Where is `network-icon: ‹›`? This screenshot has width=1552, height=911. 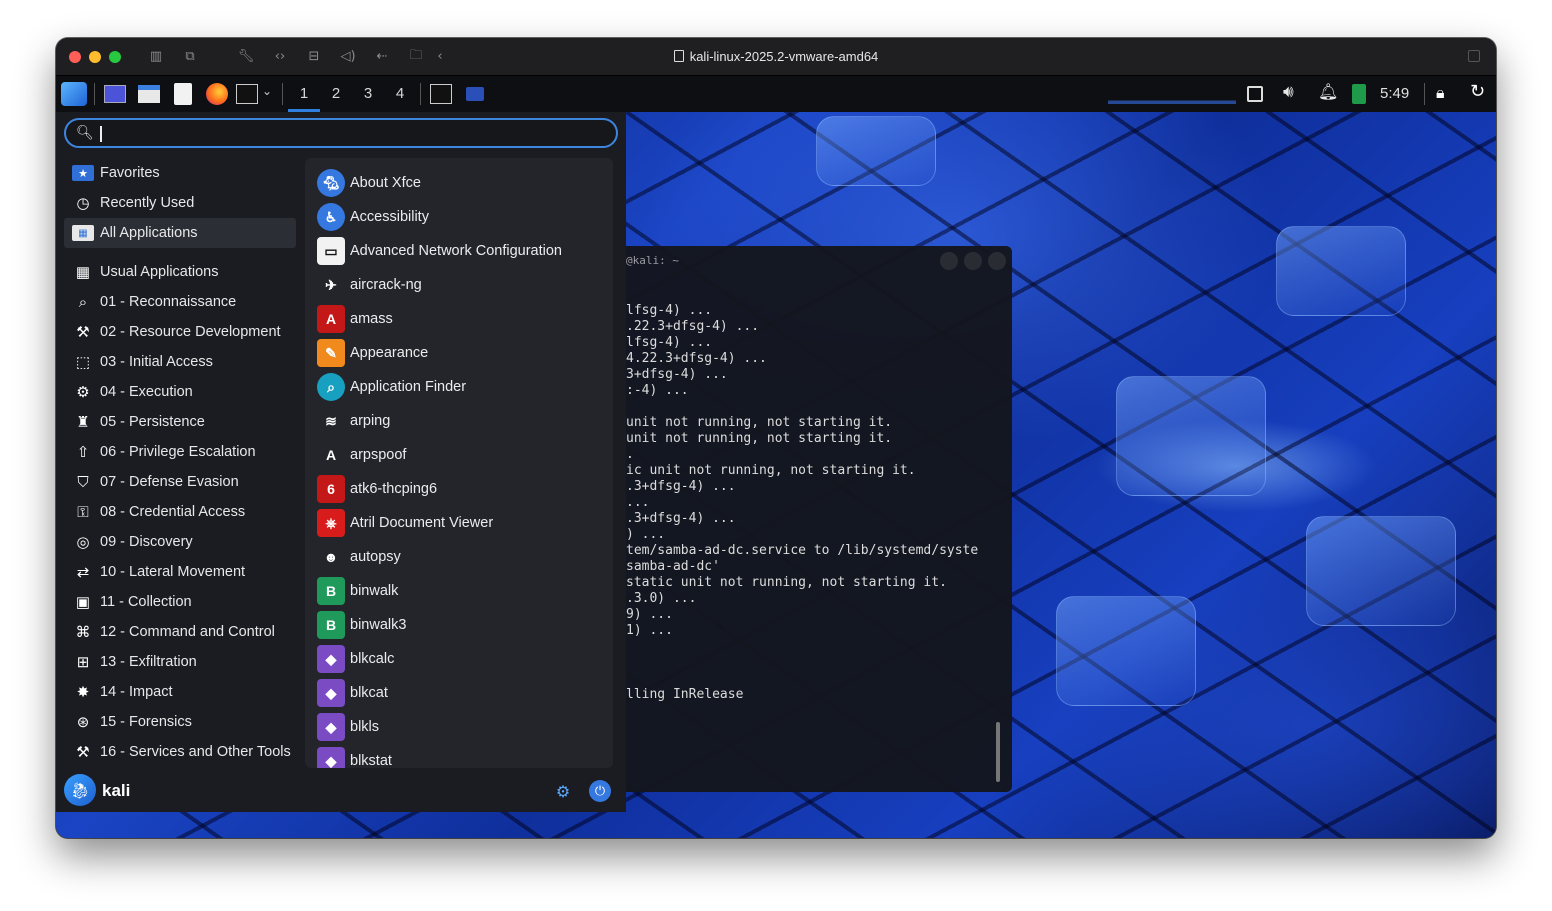 network-icon: ‹› is located at coordinates (280, 56).